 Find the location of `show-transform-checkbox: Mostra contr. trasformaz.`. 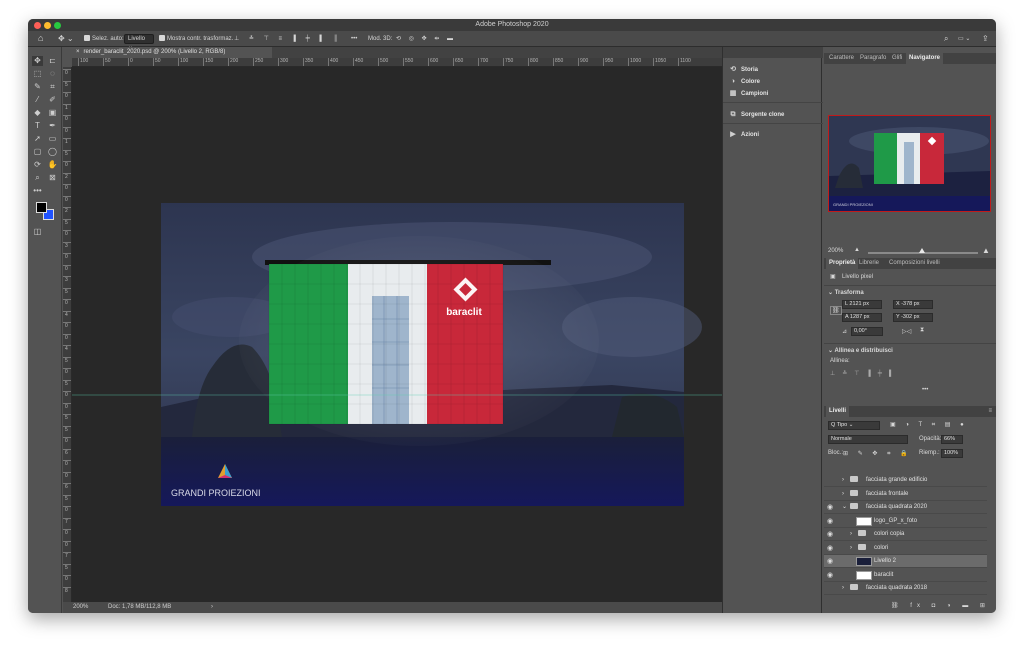

show-transform-checkbox: Mostra contr. trasformaz. is located at coordinates (196, 39).